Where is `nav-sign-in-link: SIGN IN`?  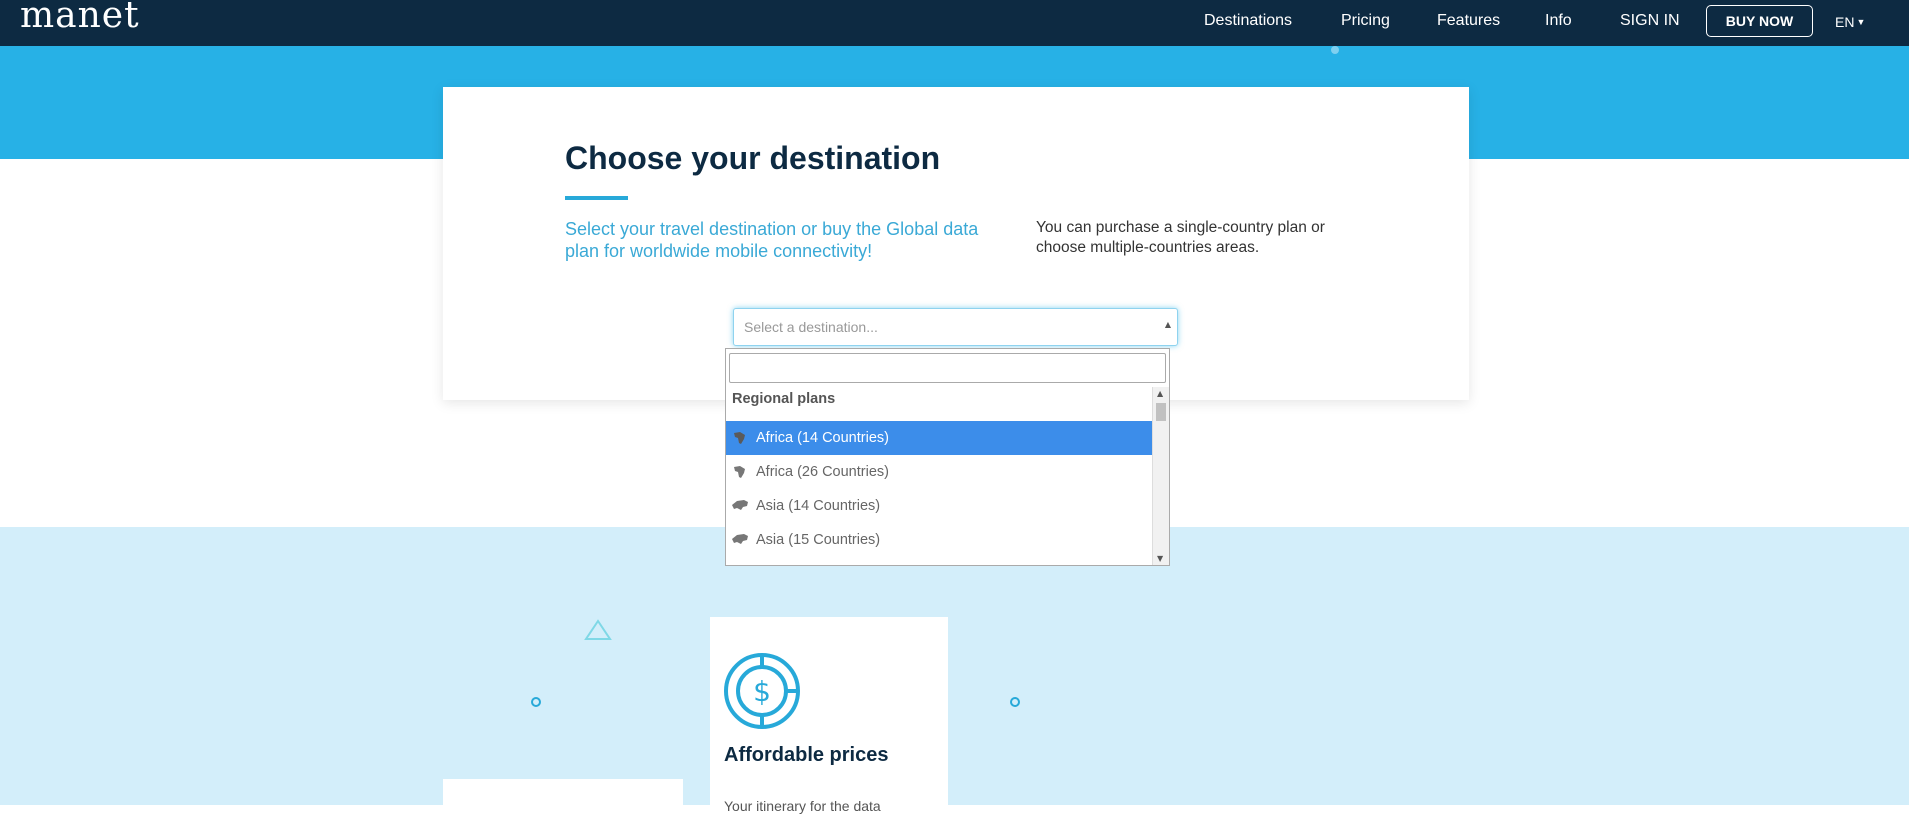
nav-sign-in-link: SIGN IN is located at coordinates (1650, 21).